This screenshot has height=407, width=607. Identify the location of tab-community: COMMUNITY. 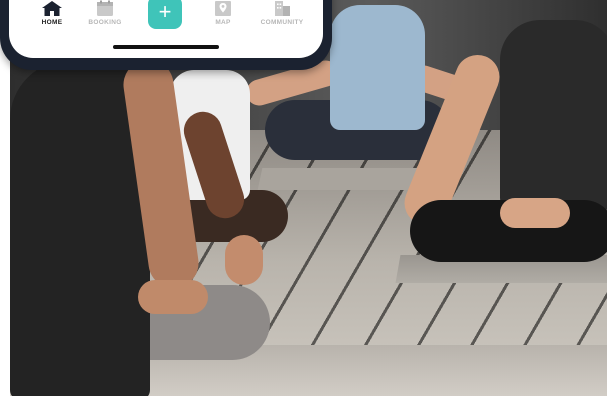
(282, 16).